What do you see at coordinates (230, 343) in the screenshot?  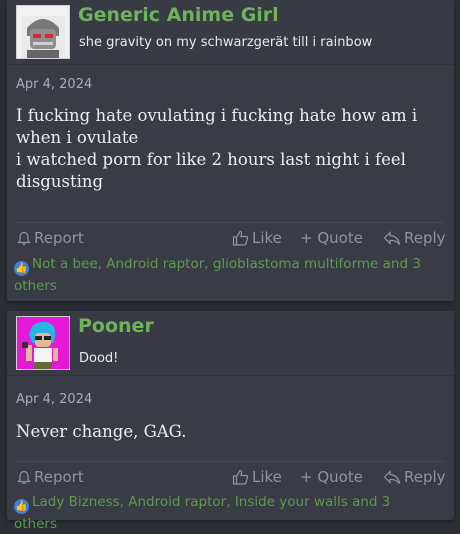 I see `post-header: Pooner Dood!` at bounding box center [230, 343].